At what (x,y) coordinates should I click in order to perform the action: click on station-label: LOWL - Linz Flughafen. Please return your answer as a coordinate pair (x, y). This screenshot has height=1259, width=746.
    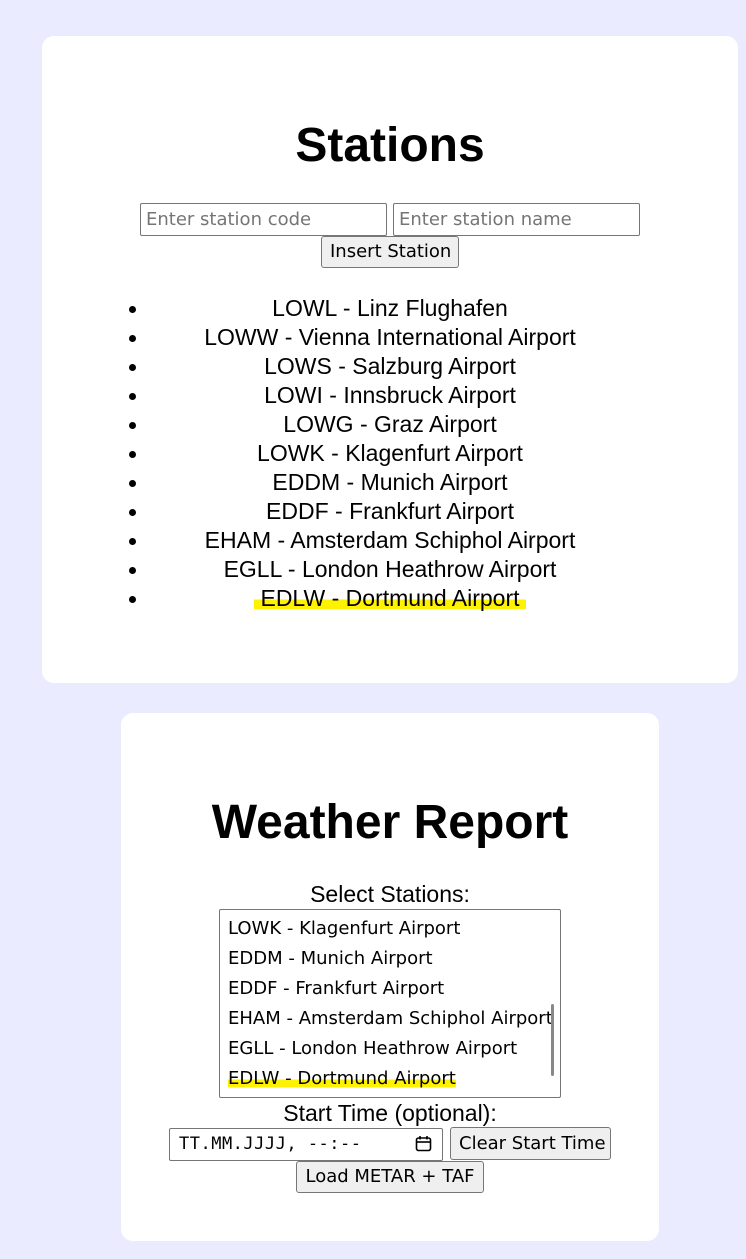
    Looking at the image, I should click on (390, 308).